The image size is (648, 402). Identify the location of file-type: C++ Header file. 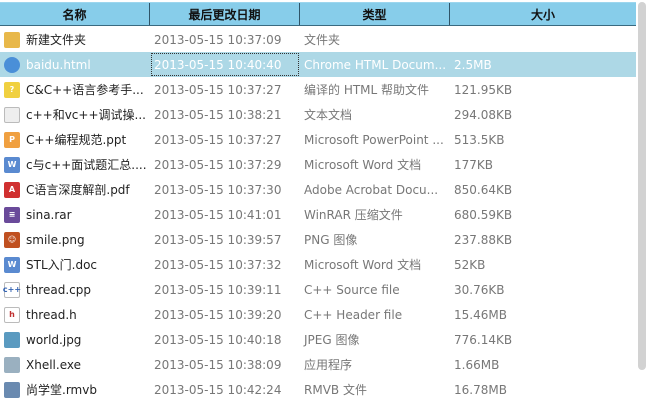
(353, 314).